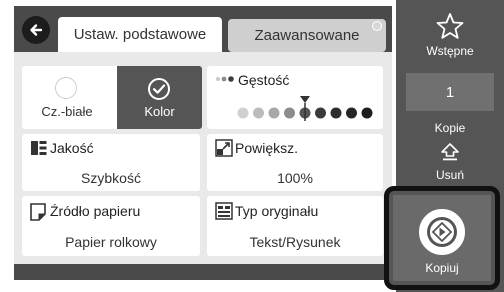 The width and height of the screenshot is (504, 292). Describe the element at coordinates (442, 268) in the screenshot. I see `copy-label: Kopiuj` at that location.